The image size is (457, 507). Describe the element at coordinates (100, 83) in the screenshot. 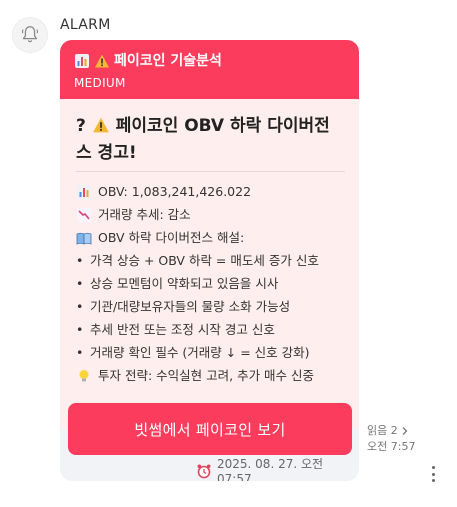

I see `severity-label: MEDIUM` at that location.